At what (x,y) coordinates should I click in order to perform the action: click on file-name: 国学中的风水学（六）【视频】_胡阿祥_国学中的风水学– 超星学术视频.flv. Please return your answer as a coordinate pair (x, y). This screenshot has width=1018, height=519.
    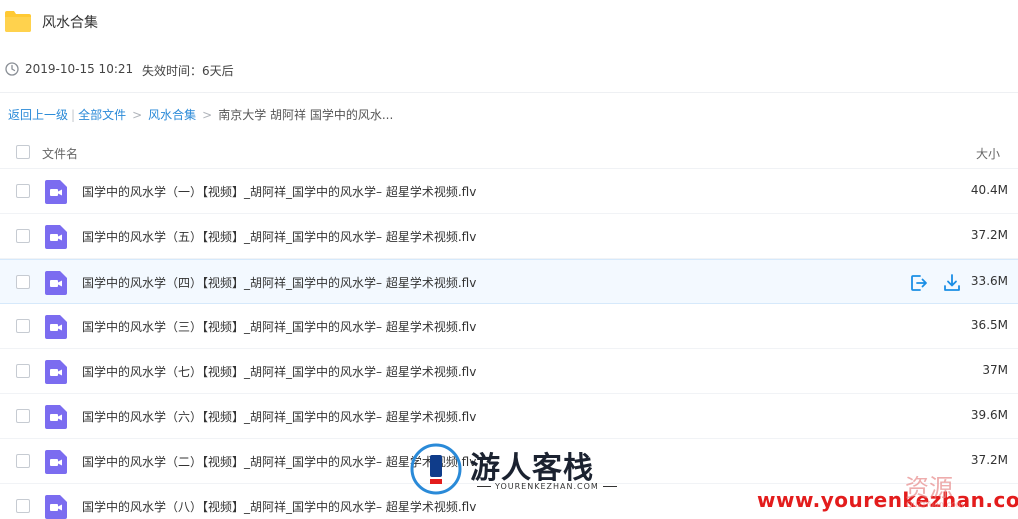
    Looking at the image, I should click on (279, 416).